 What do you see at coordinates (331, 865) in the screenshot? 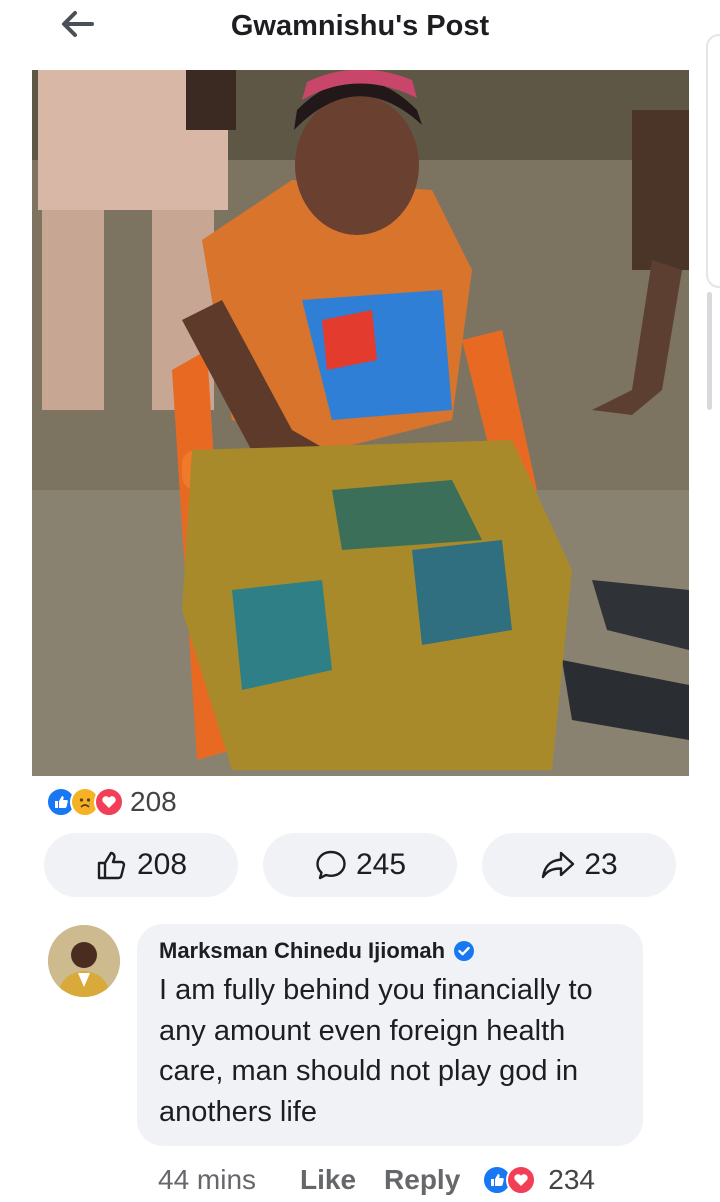
I see `comment-bubble-icon` at bounding box center [331, 865].